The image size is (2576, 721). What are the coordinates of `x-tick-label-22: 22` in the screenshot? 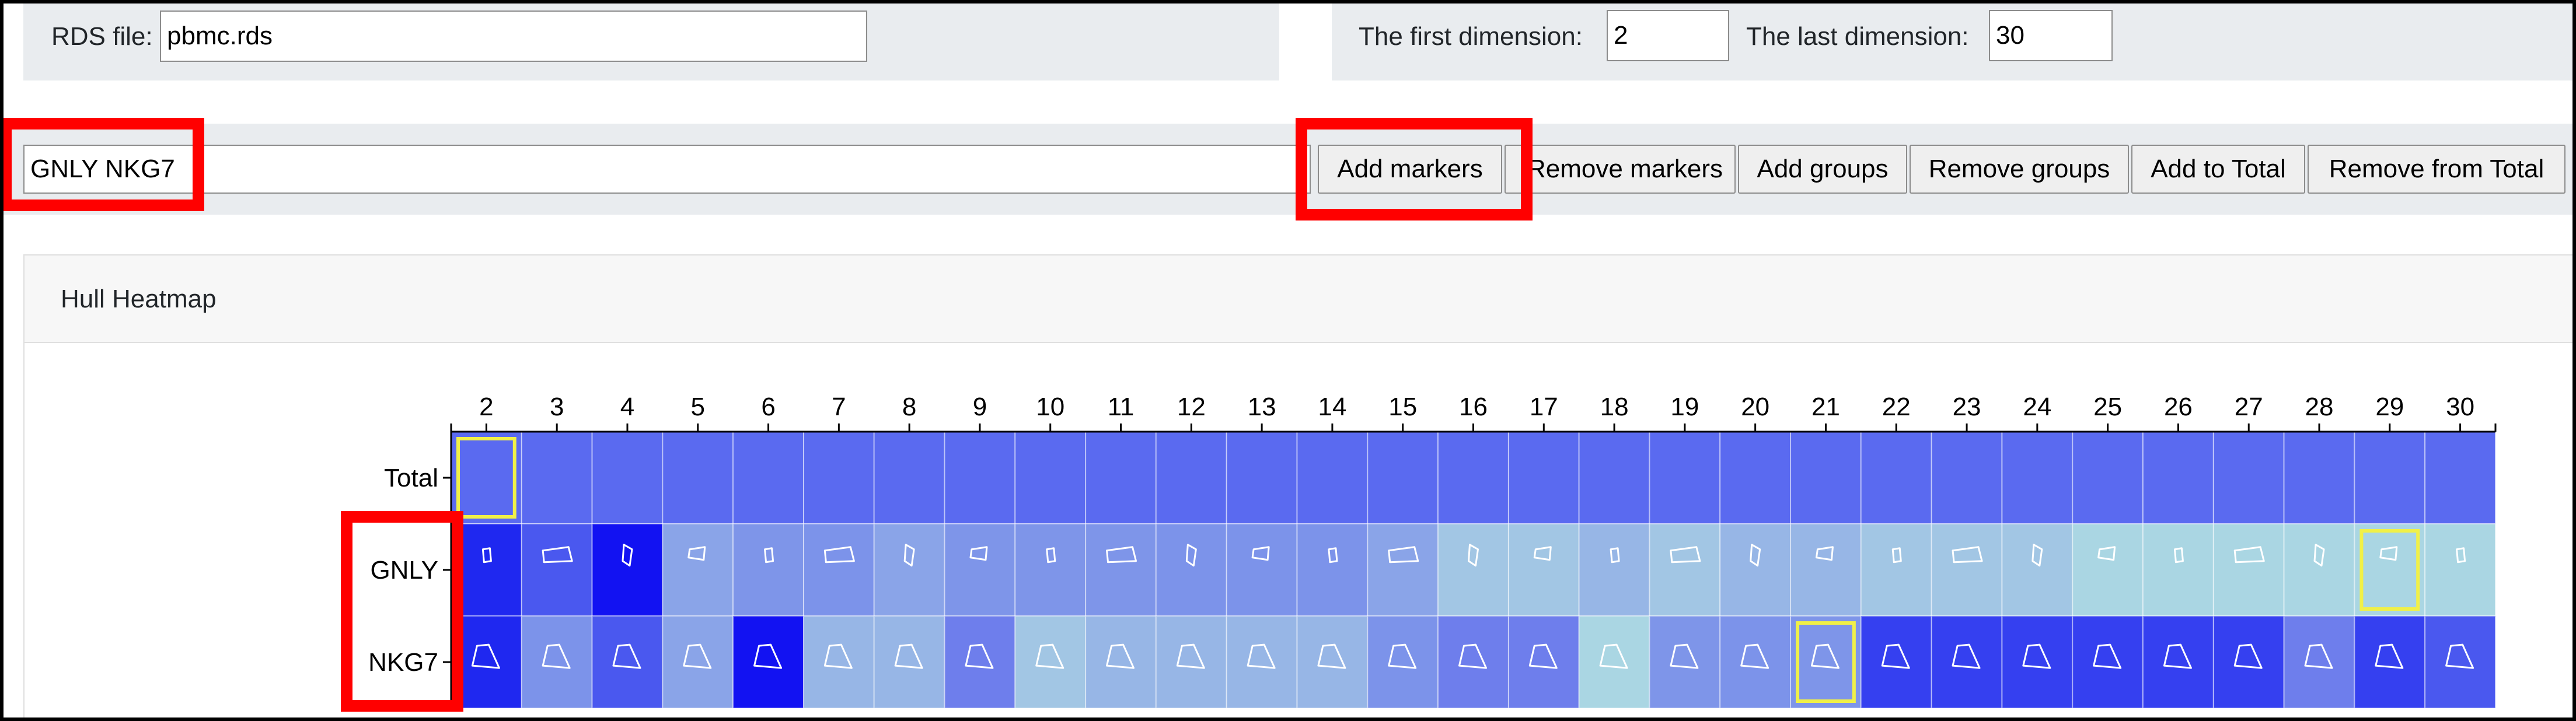 It's located at (1896, 407).